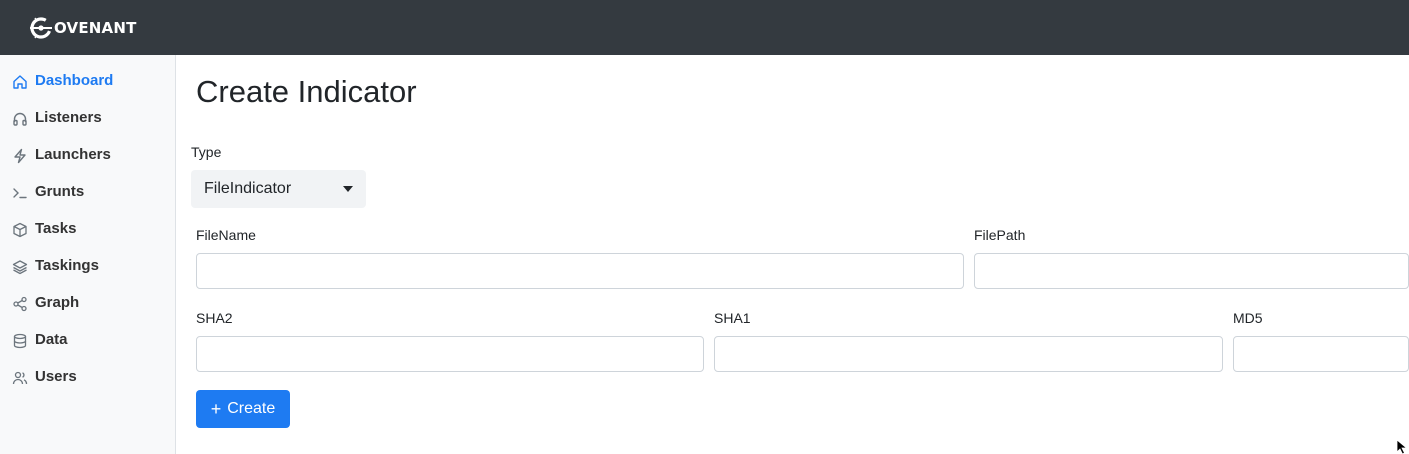  Describe the element at coordinates (73, 154) in the screenshot. I see `sidebar-item-label: Launchers` at that location.